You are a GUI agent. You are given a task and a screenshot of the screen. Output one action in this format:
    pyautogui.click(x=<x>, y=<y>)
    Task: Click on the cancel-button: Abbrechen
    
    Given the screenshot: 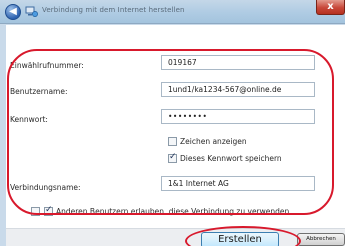 What is the action you would take?
    pyautogui.click(x=321, y=239)
    